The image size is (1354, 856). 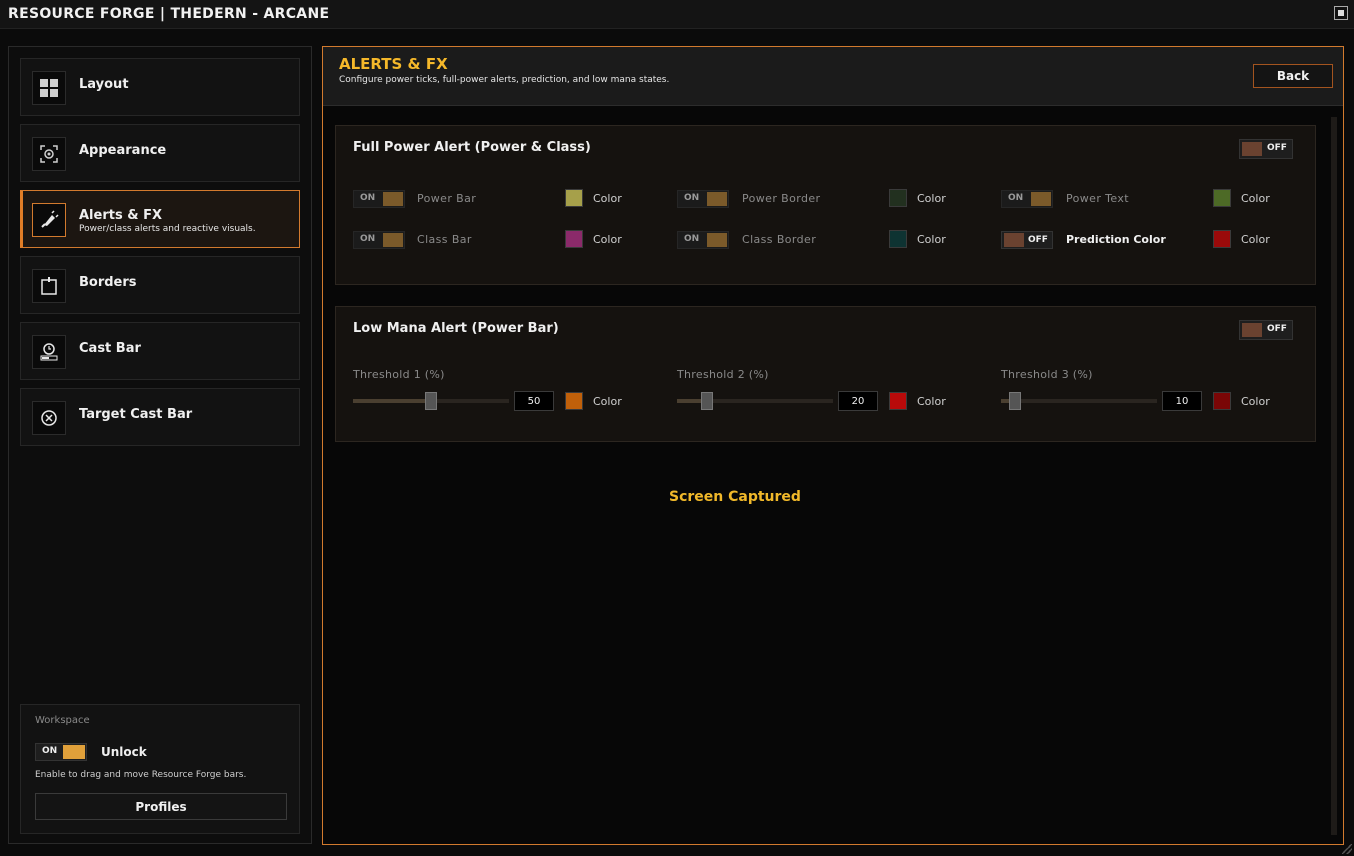 I want to click on threshold-1-slider, so click(x=431, y=401).